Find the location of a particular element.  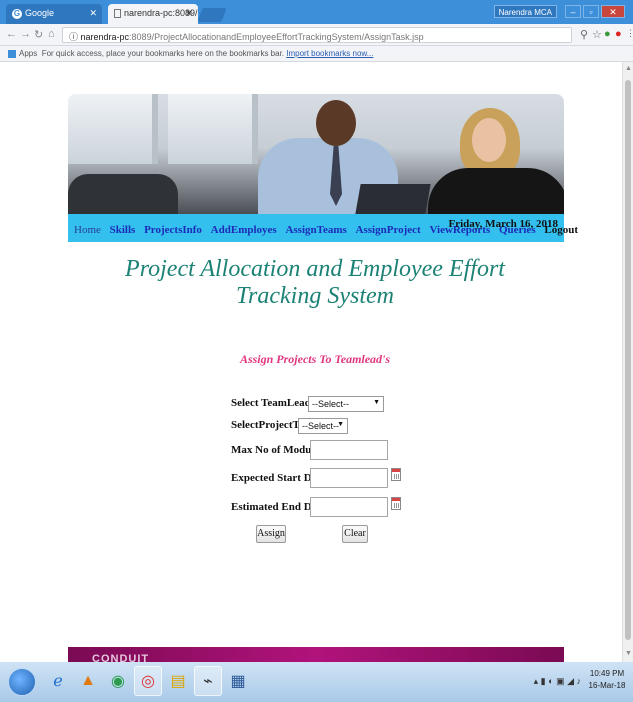

nav-projectsinfo: ProjectsInfo is located at coordinates (173, 230).